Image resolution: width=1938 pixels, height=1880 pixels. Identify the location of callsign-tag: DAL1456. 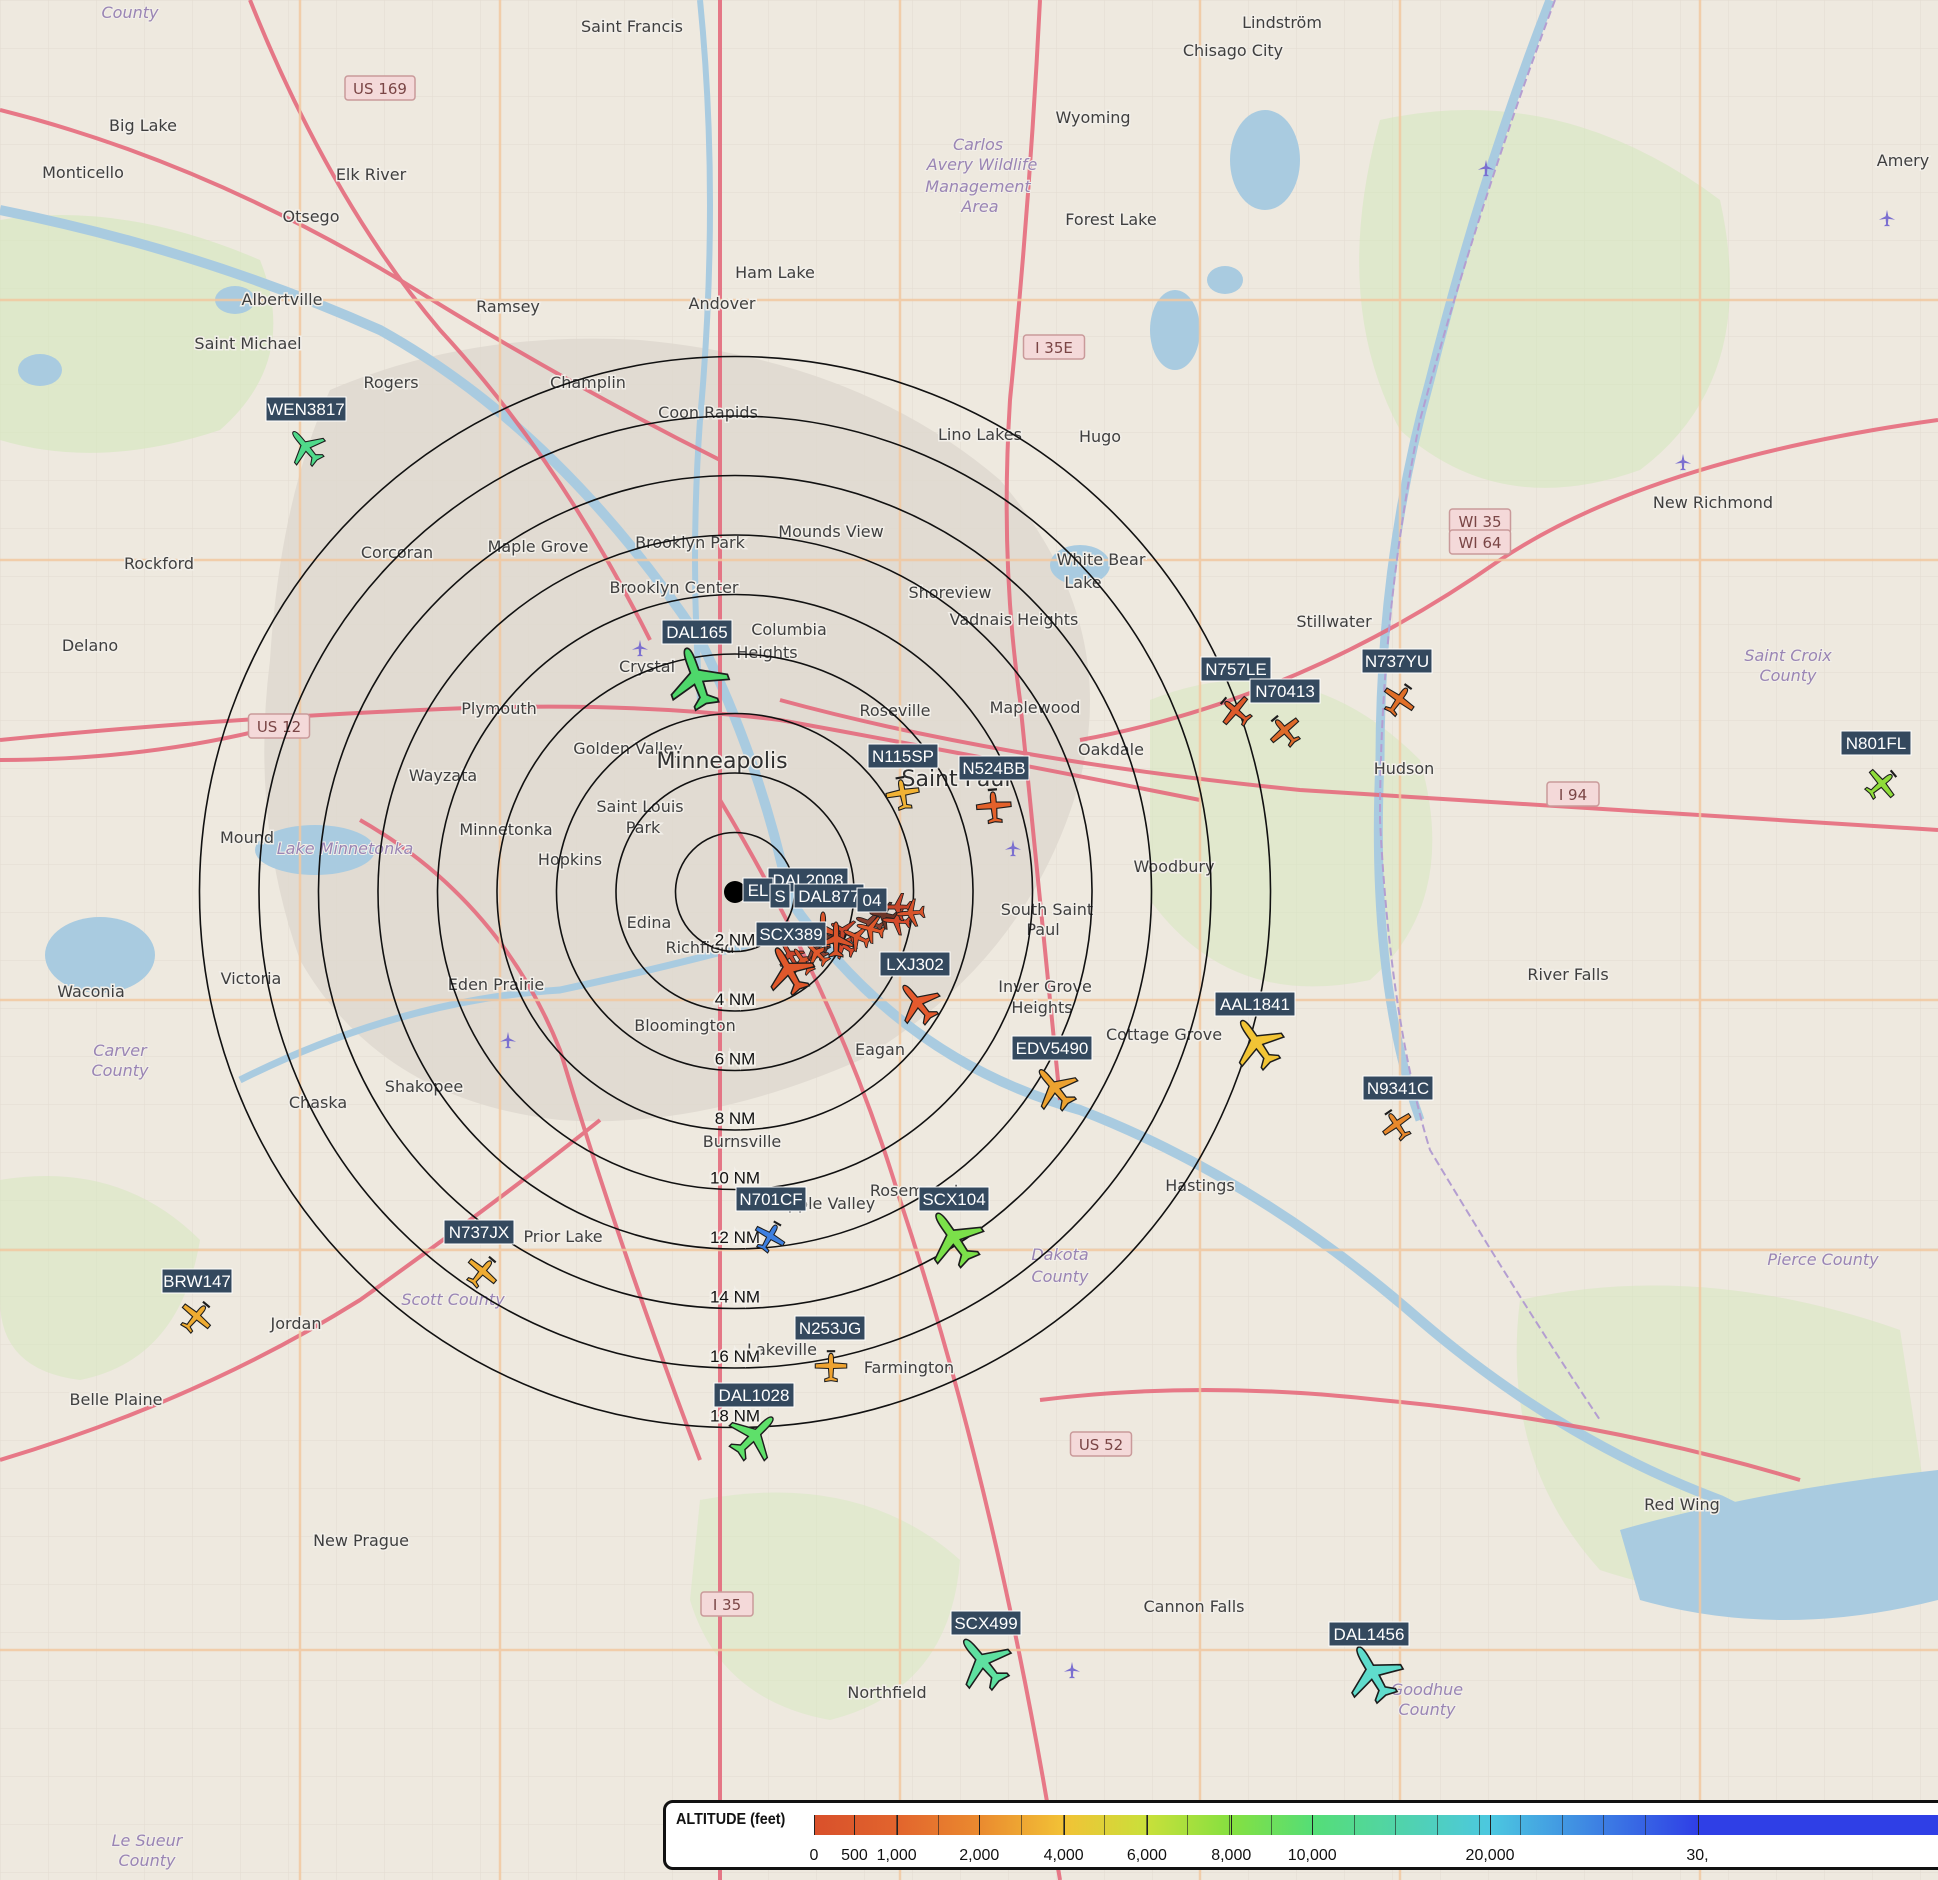
(1369, 1634).